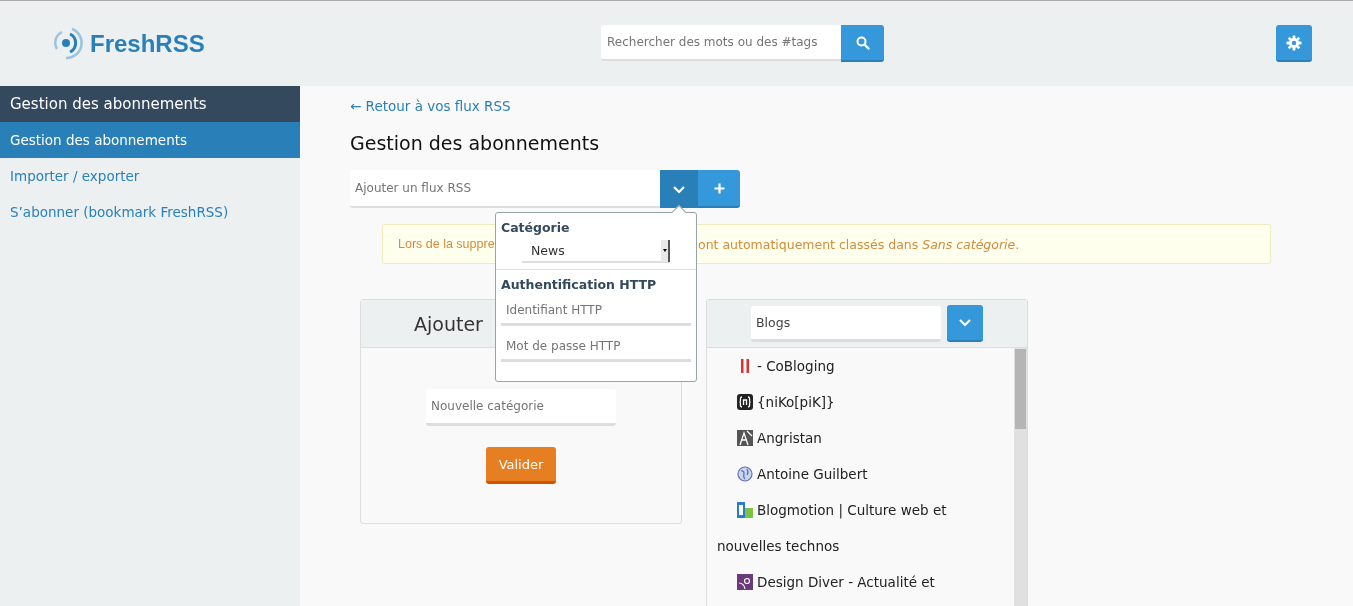 Image resolution: width=1353 pixels, height=606 pixels. What do you see at coordinates (860, 528) in the screenshot?
I see `feed-name: Blogmotion | Culture web et nouvelles technos` at bounding box center [860, 528].